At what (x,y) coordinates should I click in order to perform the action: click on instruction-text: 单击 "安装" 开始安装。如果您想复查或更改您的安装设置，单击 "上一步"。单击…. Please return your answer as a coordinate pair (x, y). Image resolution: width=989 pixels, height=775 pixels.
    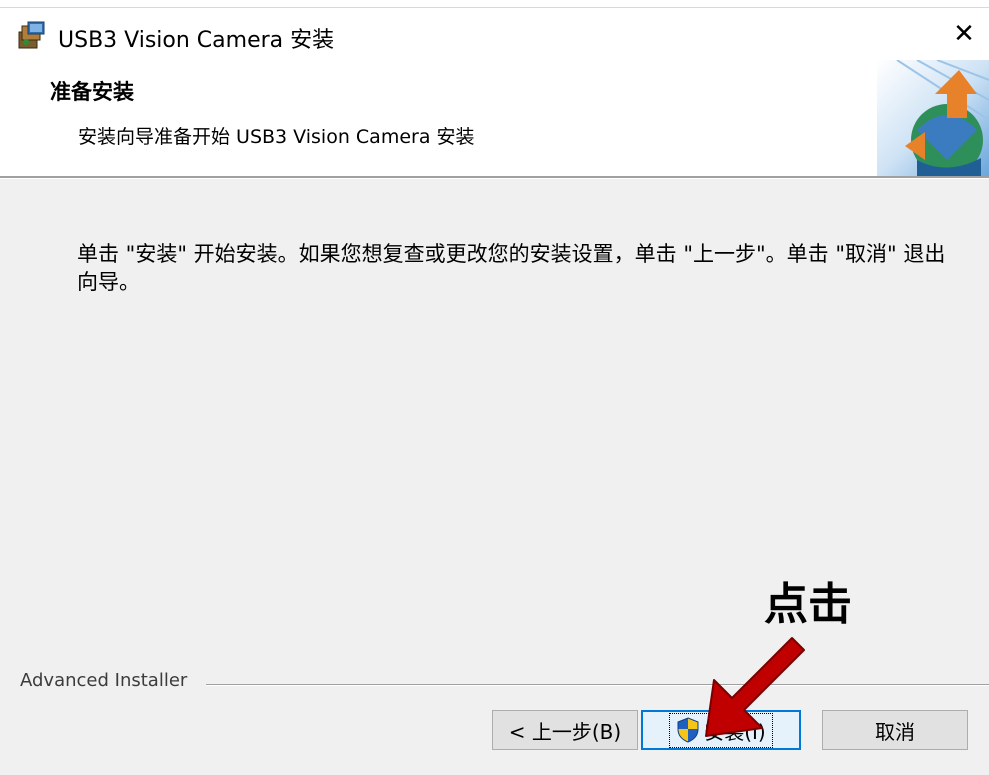
    Looking at the image, I should click on (511, 268).